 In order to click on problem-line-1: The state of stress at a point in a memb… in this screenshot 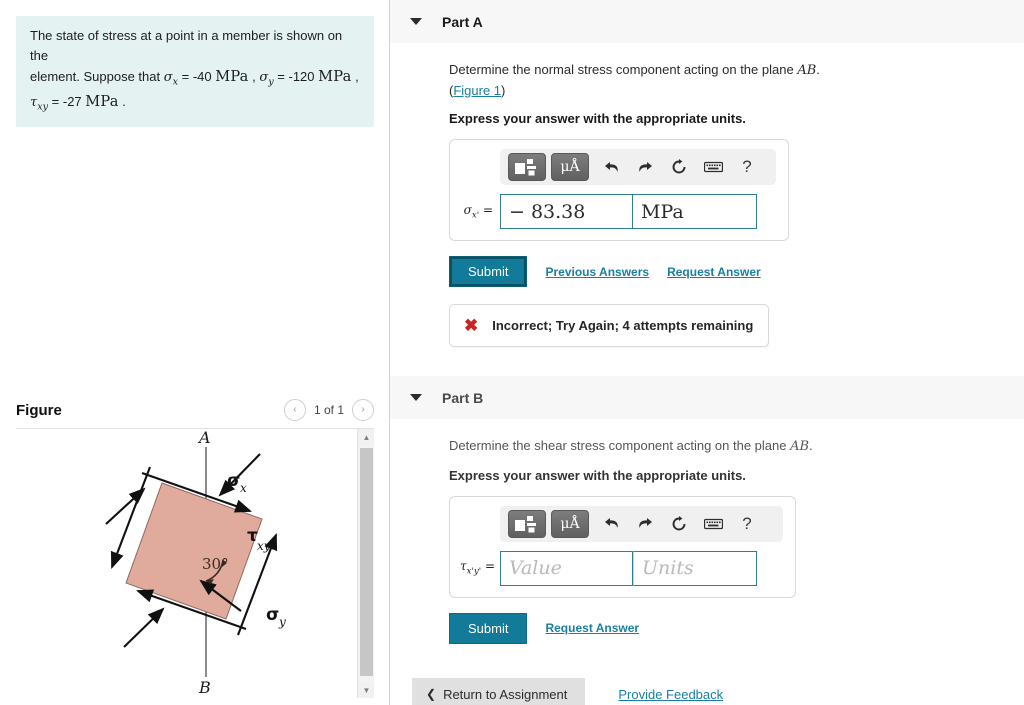, I will do `click(186, 46)`.